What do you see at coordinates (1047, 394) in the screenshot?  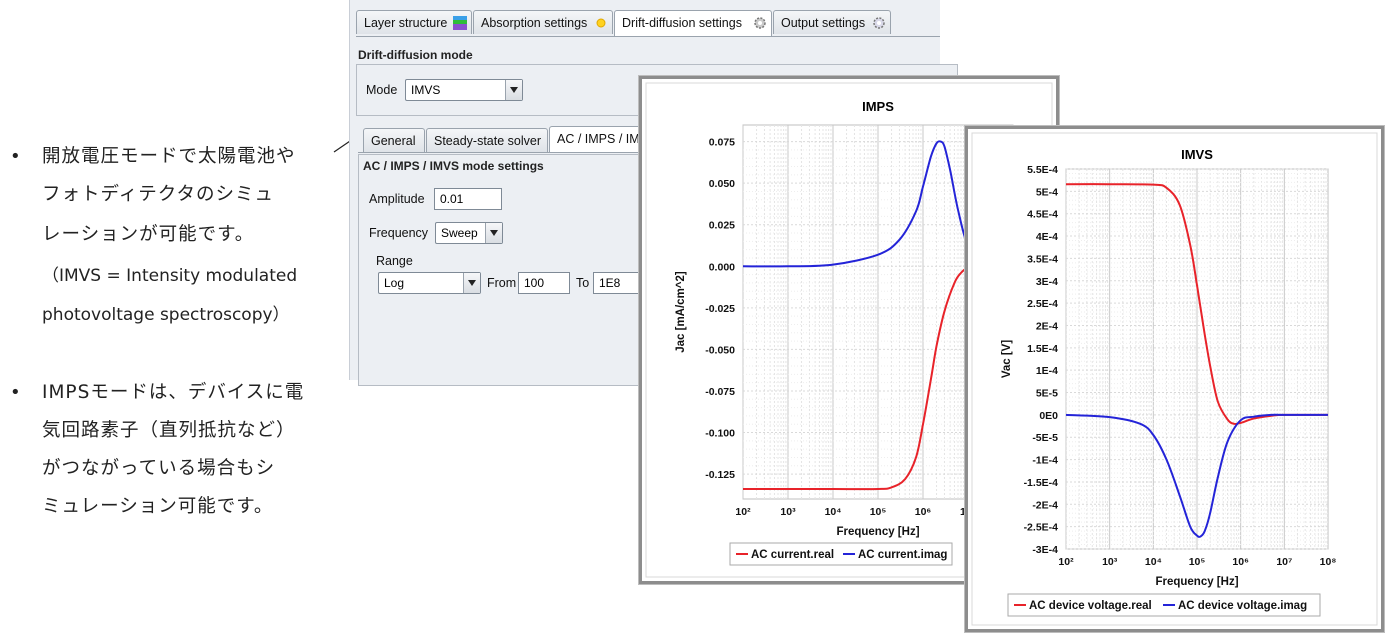 I see `y-tick-label: 5E-5` at bounding box center [1047, 394].